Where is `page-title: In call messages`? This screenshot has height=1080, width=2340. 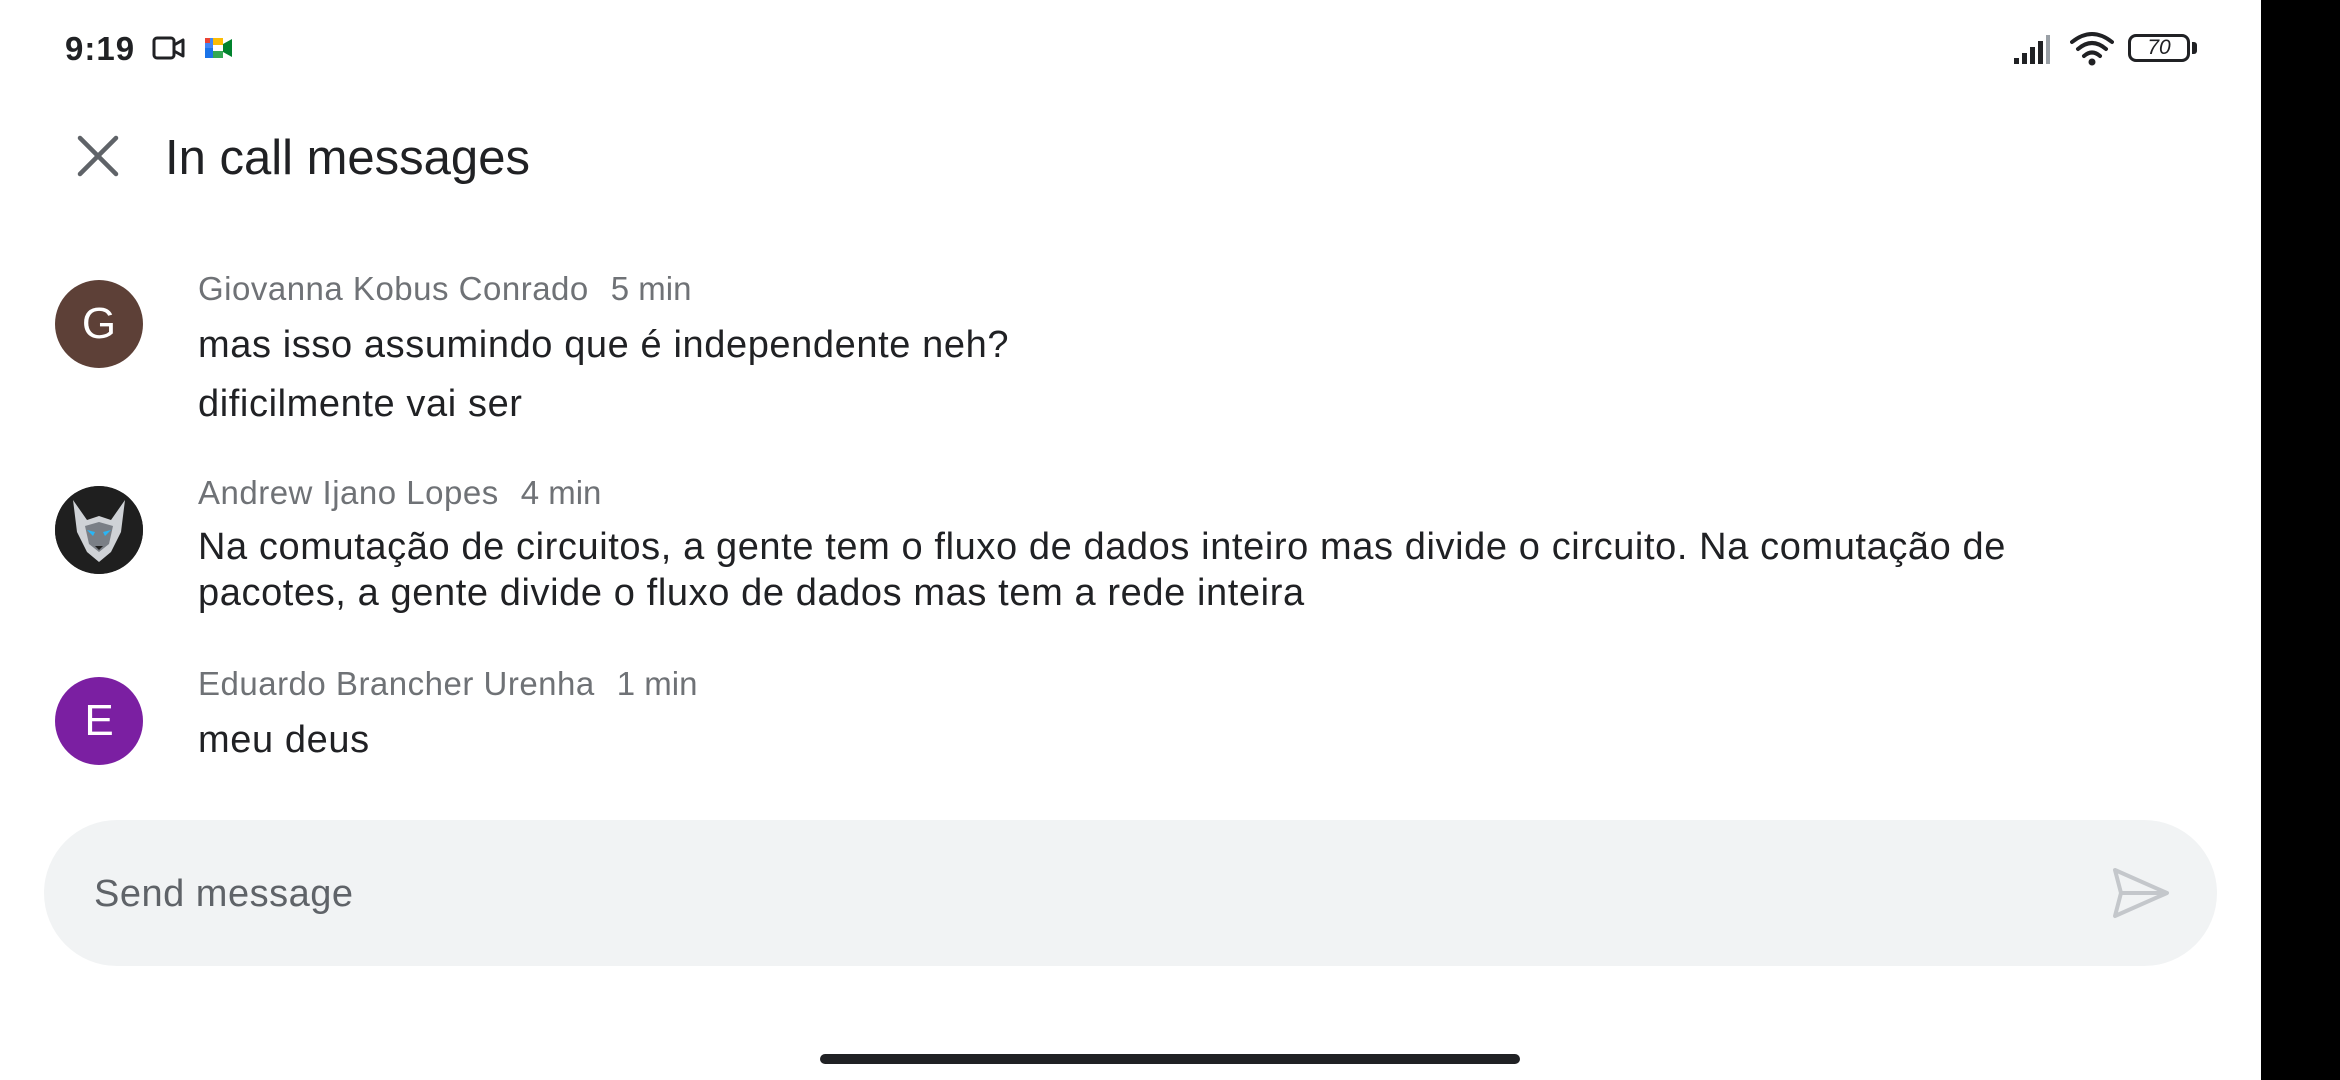 page-title: In call messages is located at coordinates (347, 158).